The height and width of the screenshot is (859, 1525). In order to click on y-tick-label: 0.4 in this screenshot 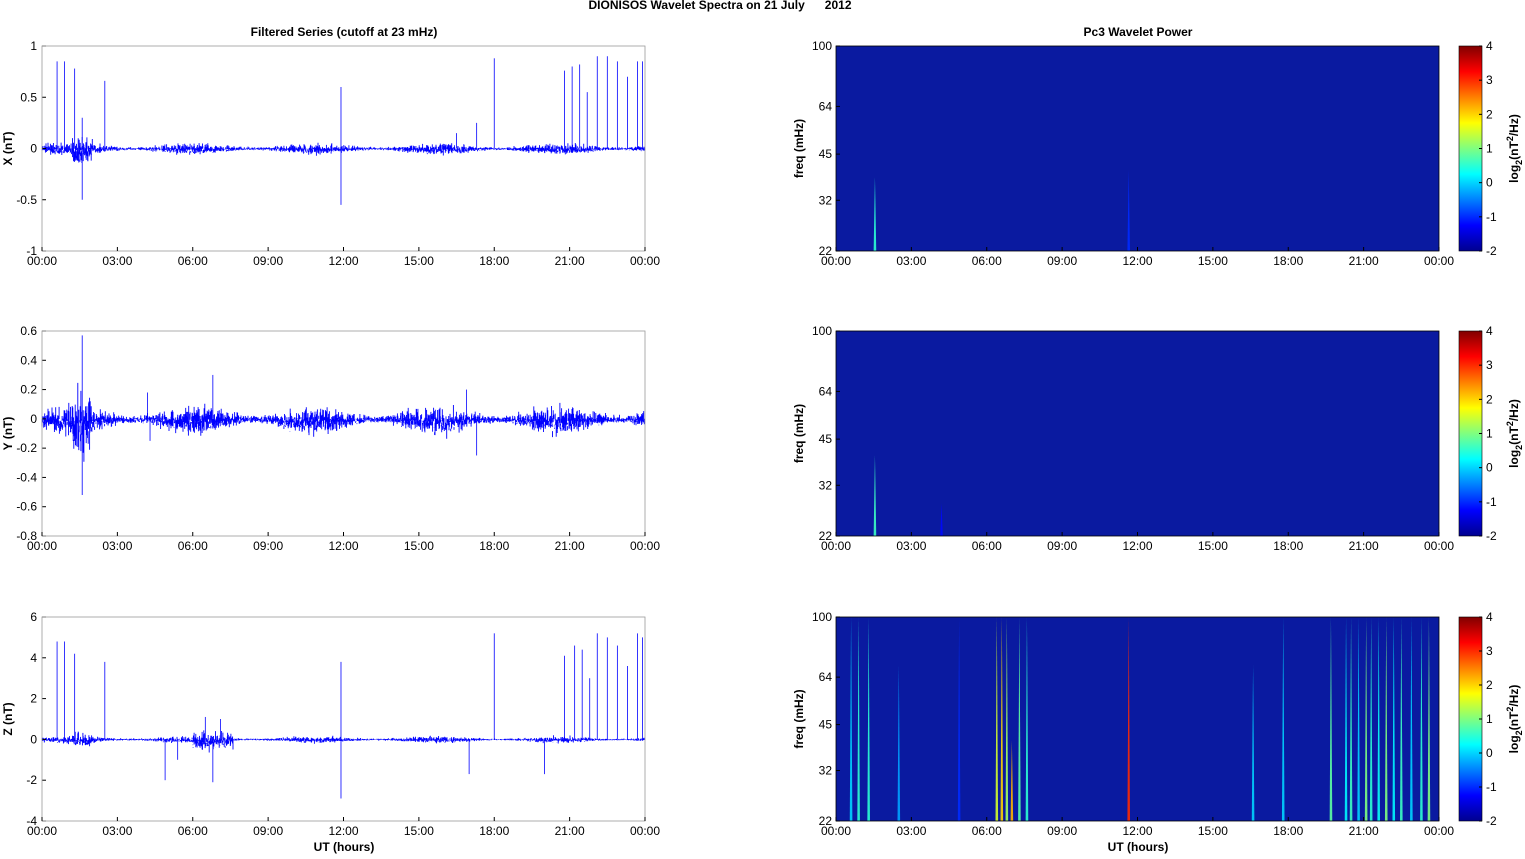, I will do `click(28, 360)`.